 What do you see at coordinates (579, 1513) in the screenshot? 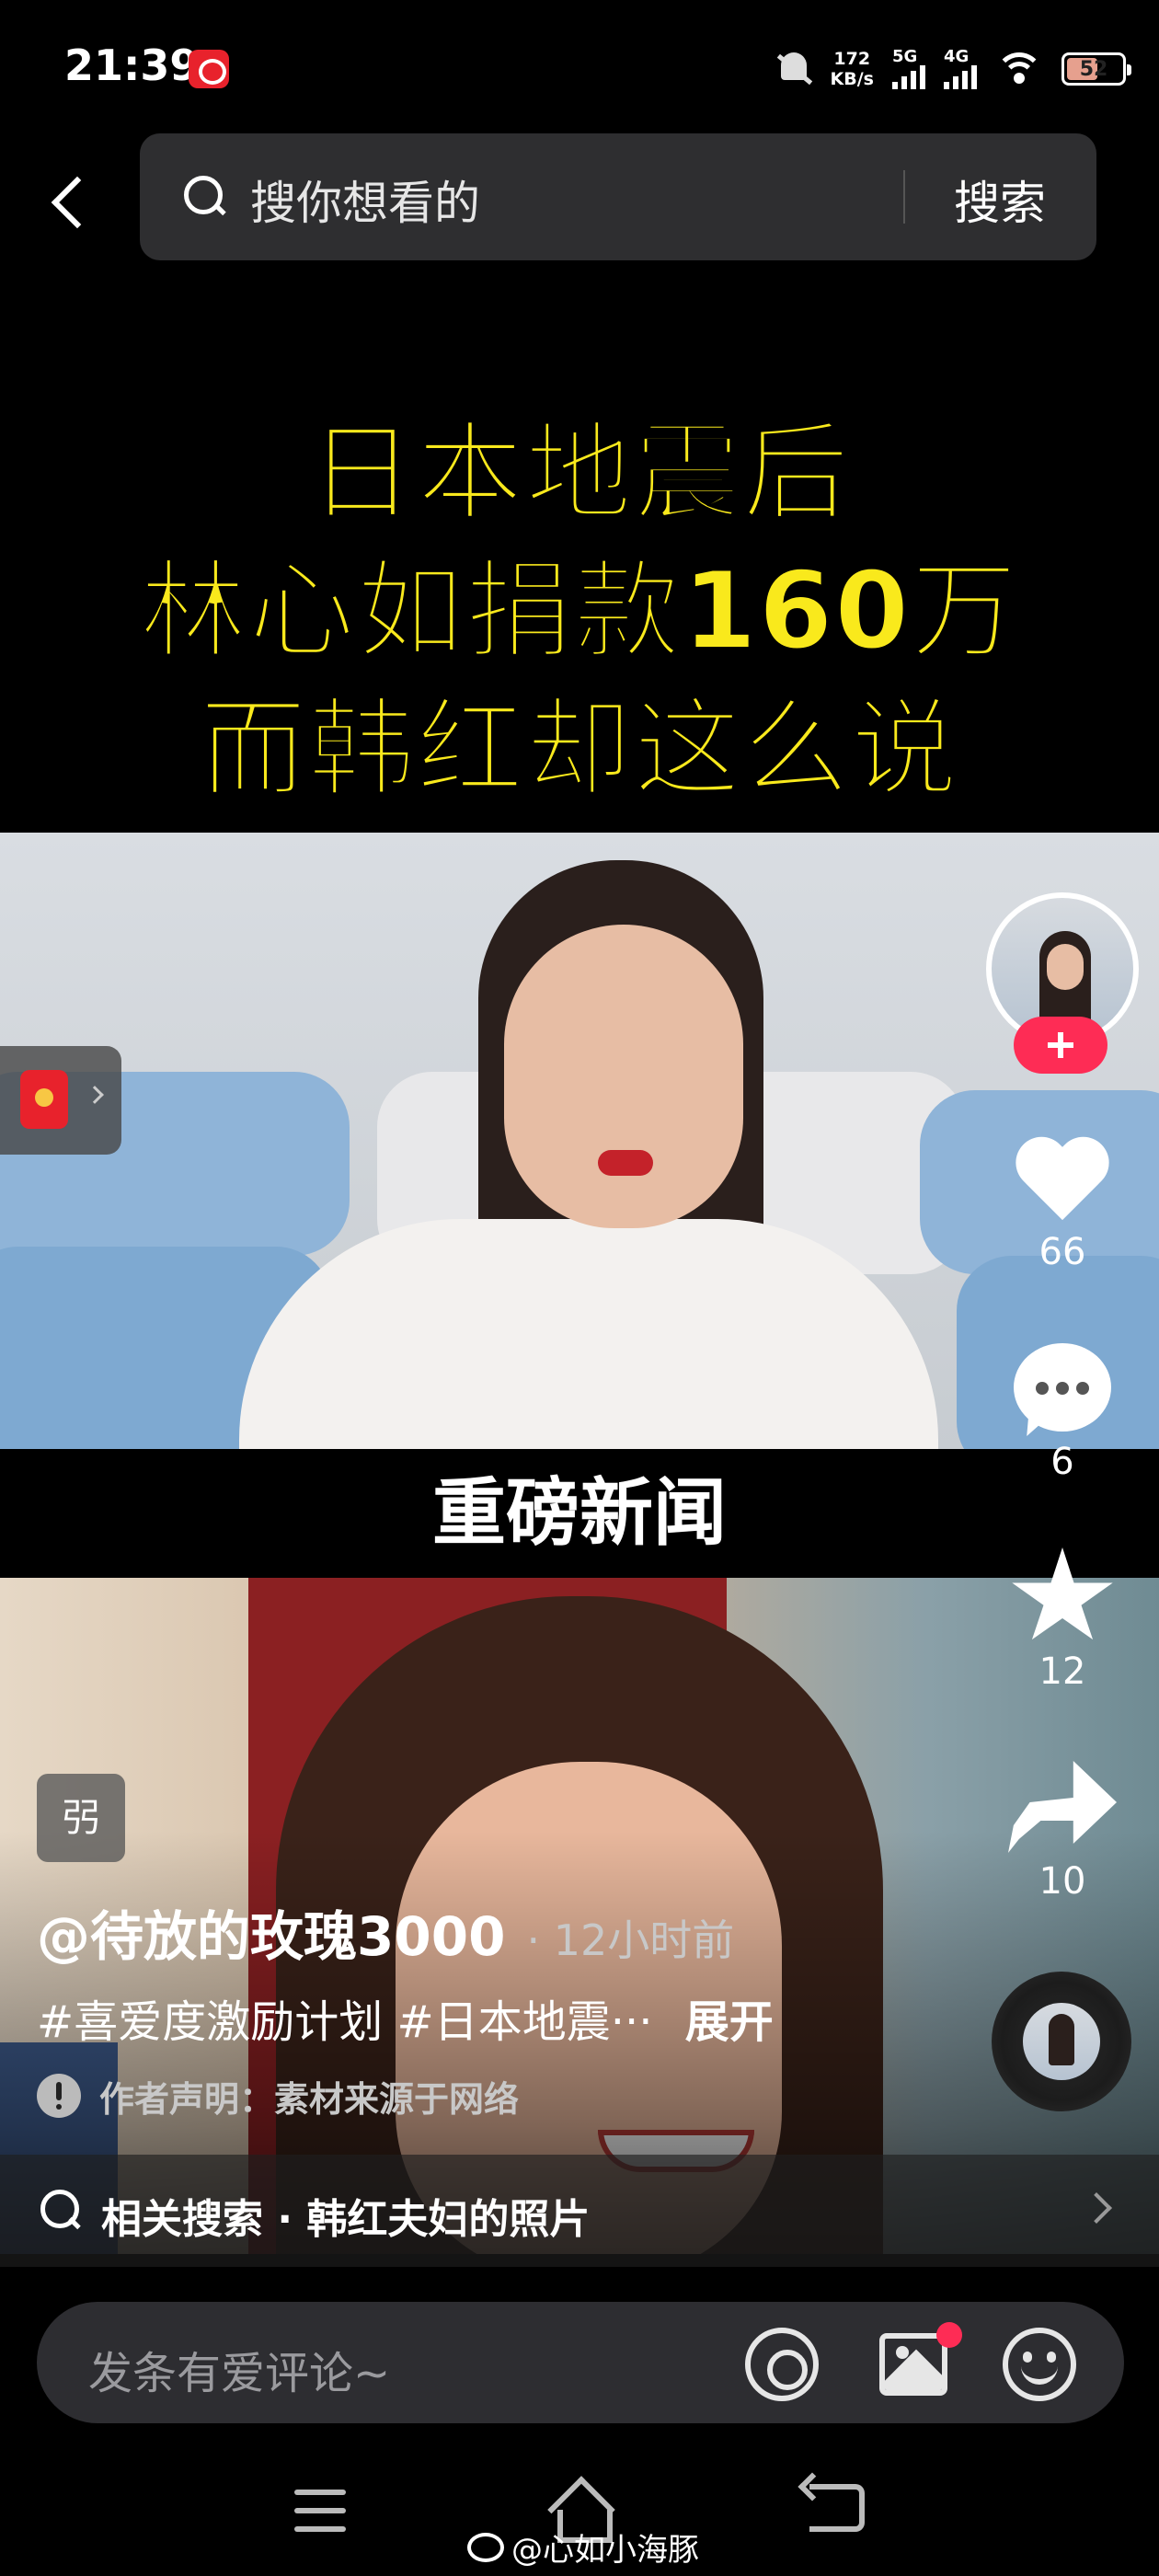
I see `video-caption: 重磅新闻` at bounding box center [579, 1513].